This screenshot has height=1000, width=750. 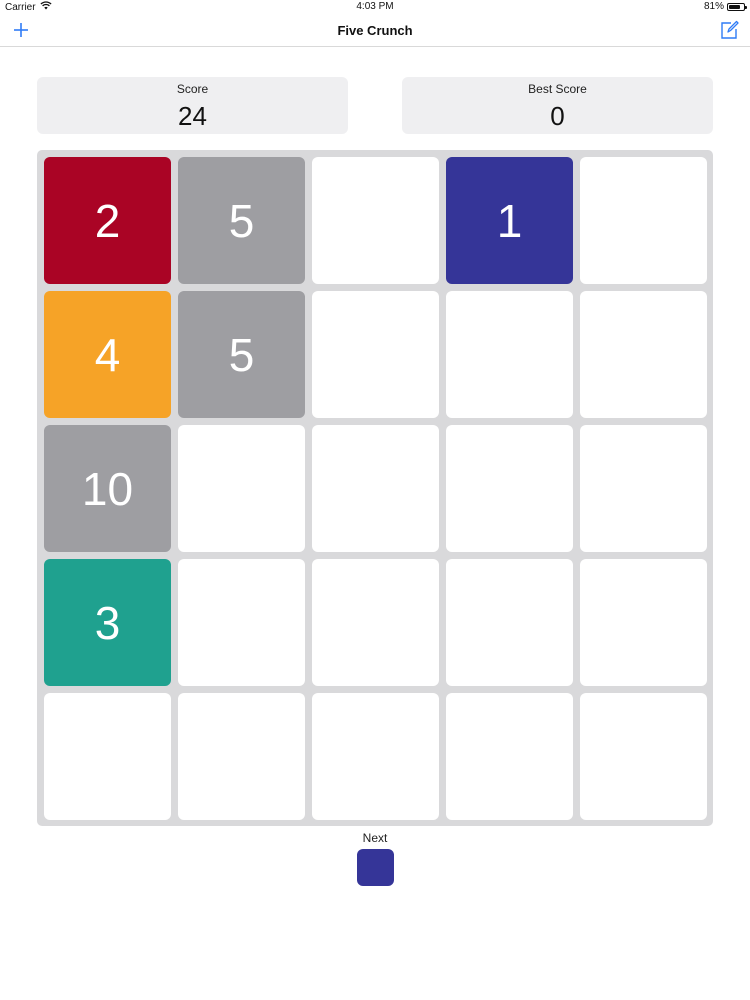 I want to click on status-right: 81%, so click(x=725, y=6).